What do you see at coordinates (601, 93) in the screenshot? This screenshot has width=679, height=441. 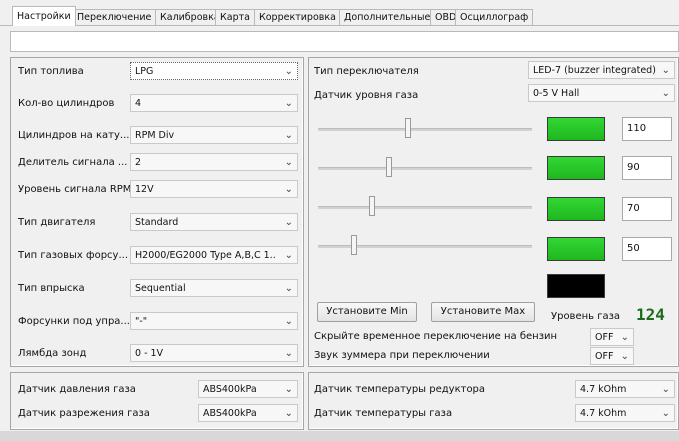 I see `gas-level-sensor-select: 0-5 V Hall ⌄` at bounding box center [601, 93].